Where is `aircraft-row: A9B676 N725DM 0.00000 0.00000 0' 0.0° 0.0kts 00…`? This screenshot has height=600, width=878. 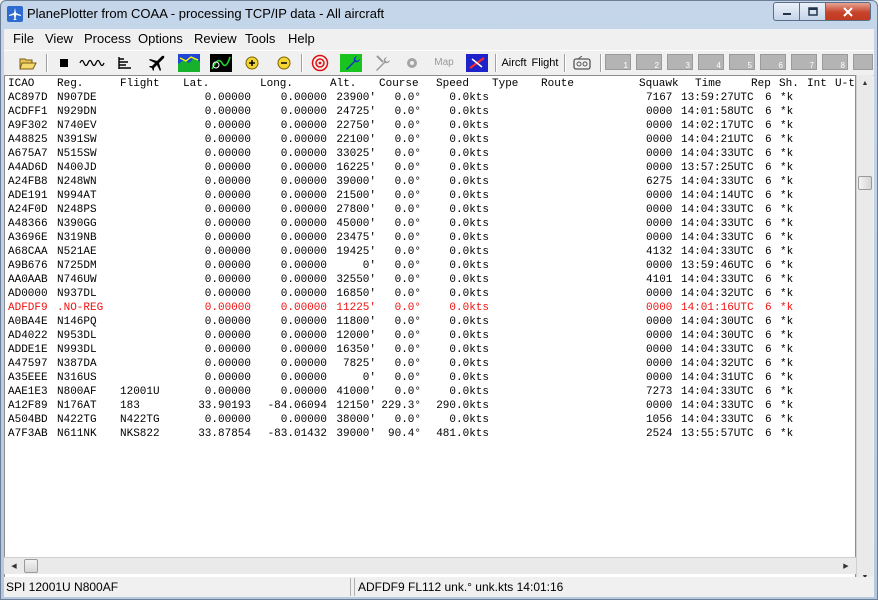
aircraft-row: A9B676 N725DM 0.00000 0.00000 0' 0.0° 0.0kts 00… is located at coordinates (430, 266).